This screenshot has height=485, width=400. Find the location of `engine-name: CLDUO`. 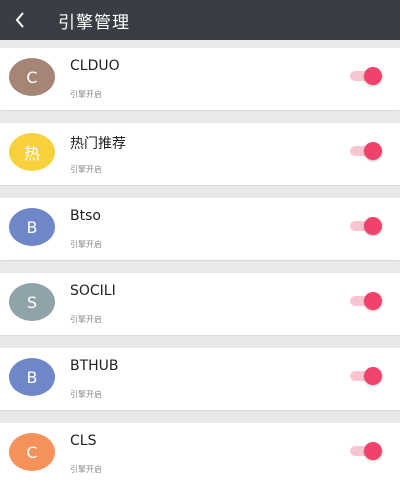

engine-name: CLDUO is located at coordinates (95, 66).